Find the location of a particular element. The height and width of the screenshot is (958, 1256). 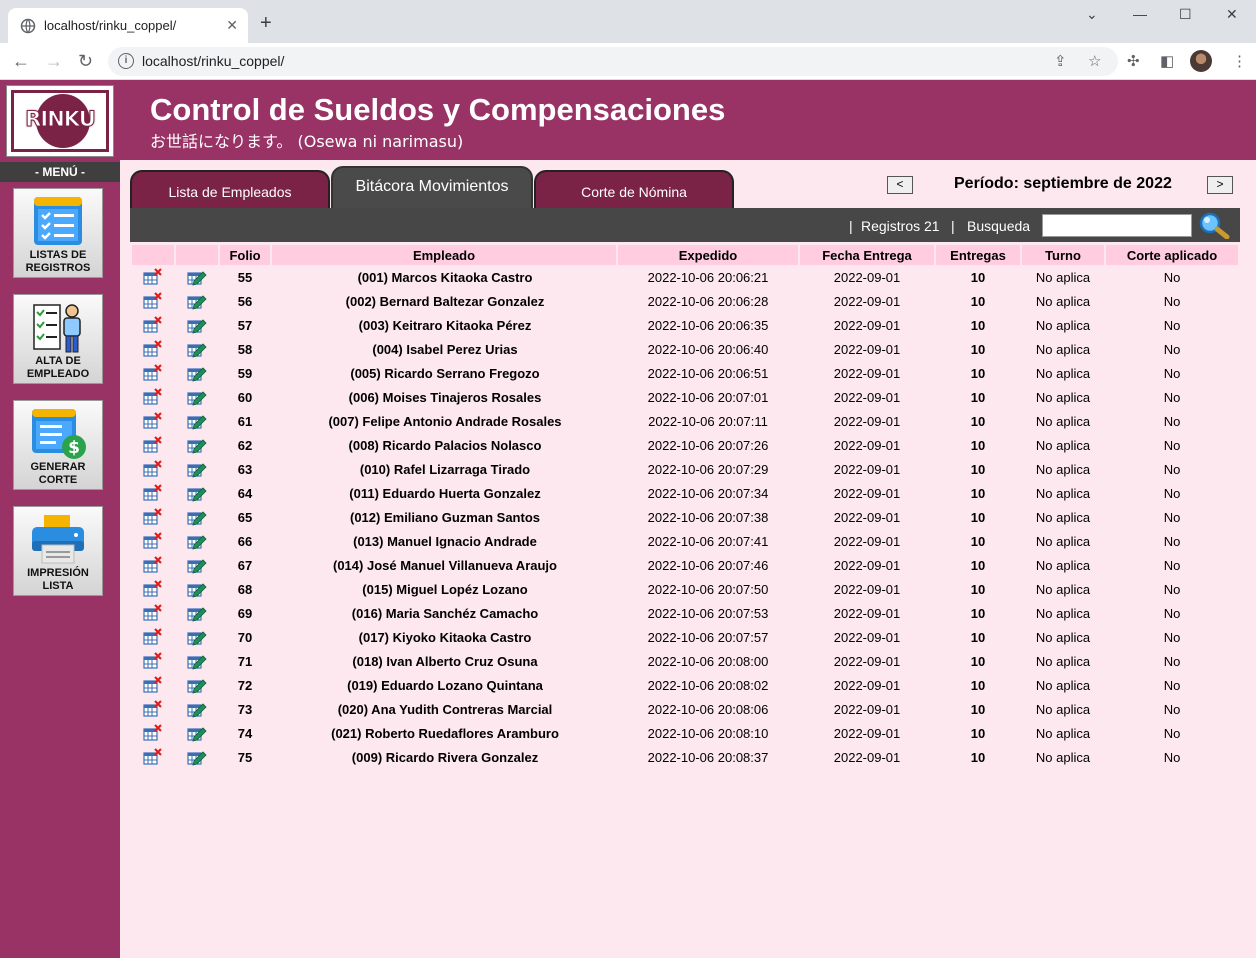

sidebar-item-listas: LISTAS DE REGISTROS is located at coordinates (58, 233).